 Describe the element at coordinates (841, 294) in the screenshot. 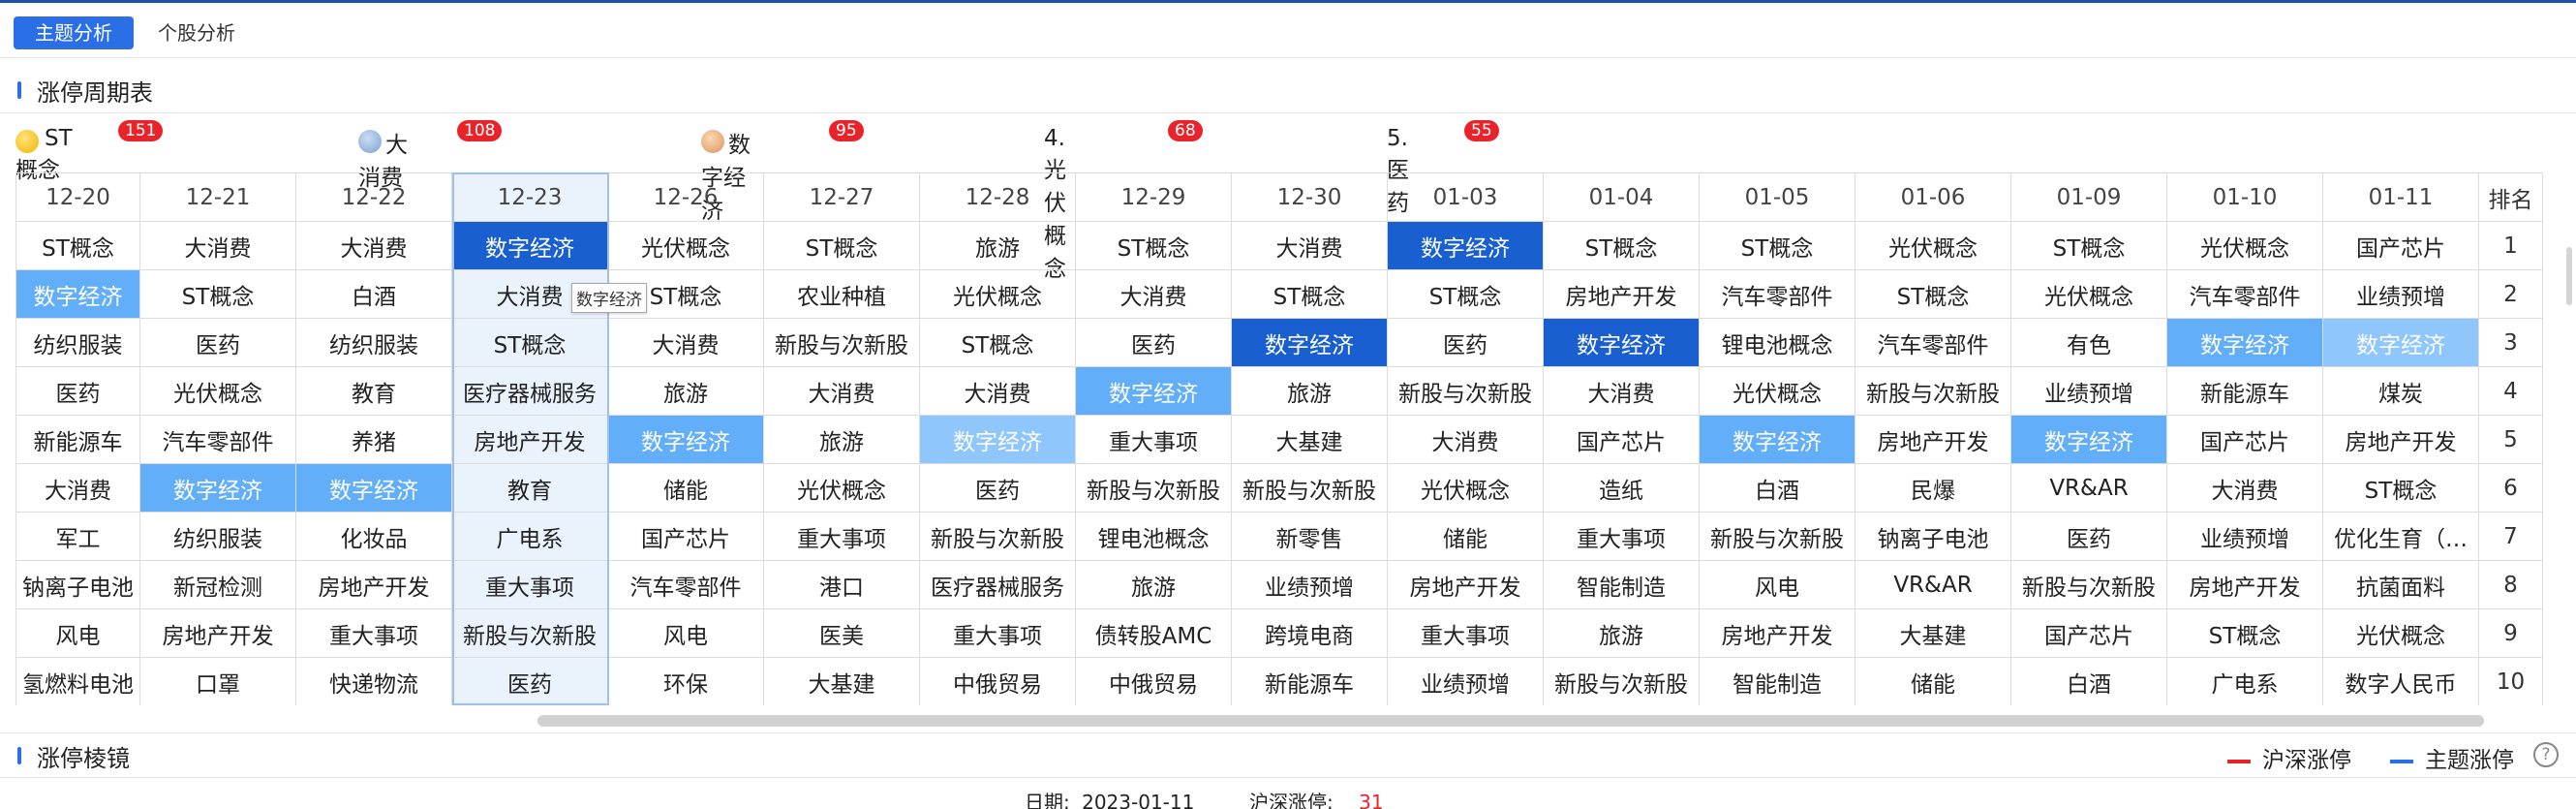

I see `theme-cell: 农业种植` at that location.